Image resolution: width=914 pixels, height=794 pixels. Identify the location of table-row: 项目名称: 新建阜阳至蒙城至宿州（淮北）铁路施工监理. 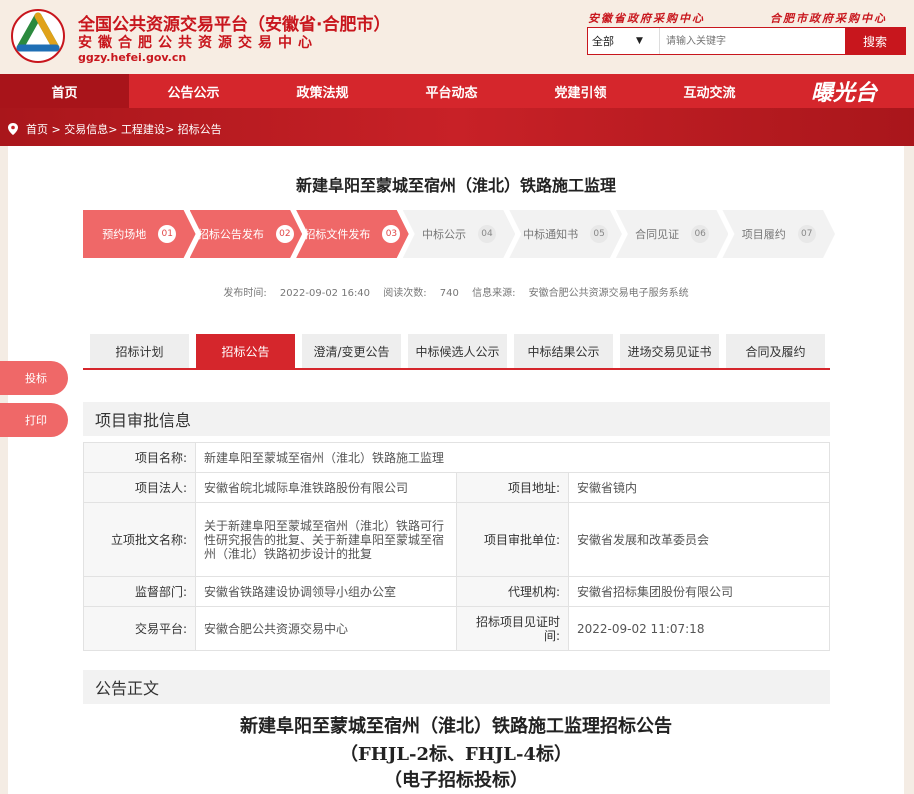
(456, 457).